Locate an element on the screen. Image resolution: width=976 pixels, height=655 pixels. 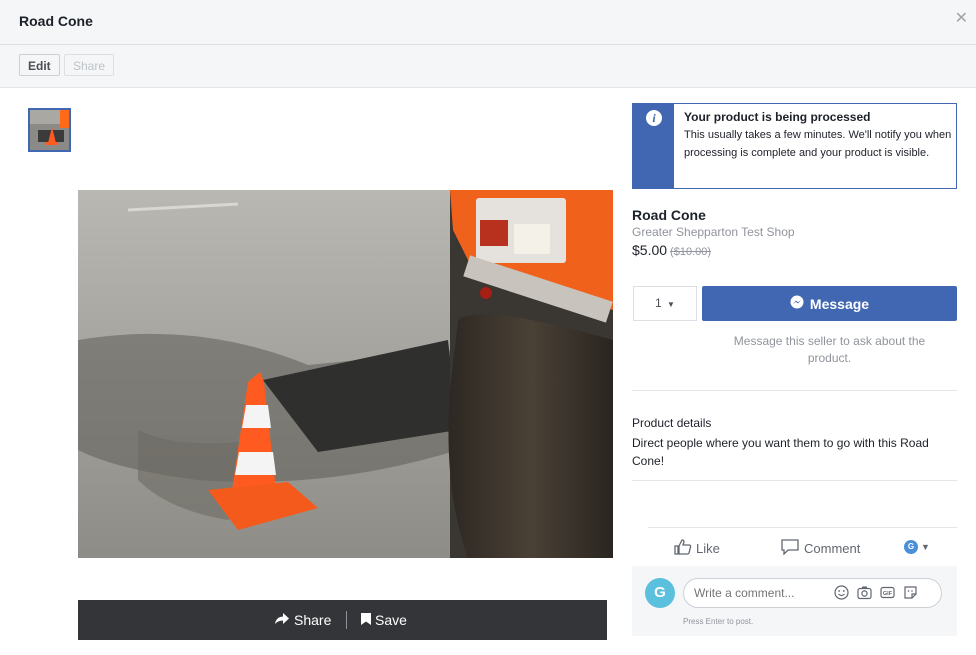
message-button: Message is located at coordinates (829, 303).